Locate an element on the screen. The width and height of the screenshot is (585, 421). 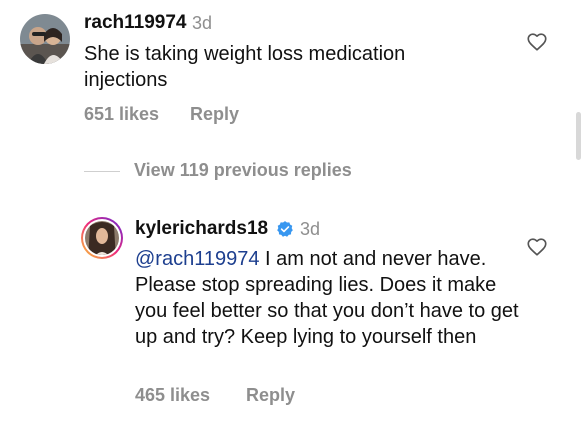
view-previous-replies: View 119 previous replies is located at coordinates (243, 170).